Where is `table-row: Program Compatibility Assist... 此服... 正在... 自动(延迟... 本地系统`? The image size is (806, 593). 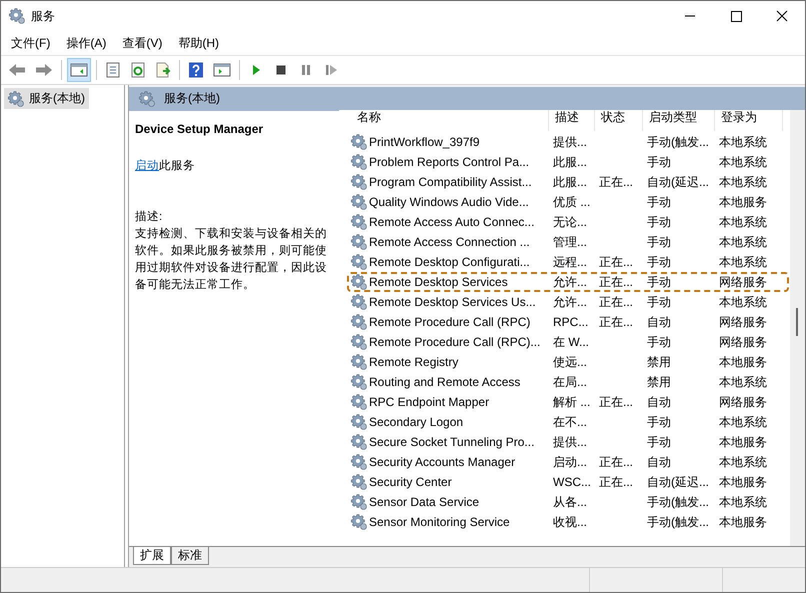
table-row: Program Compatibility Assist... 此服... 正在... 自动(延迟... 本地系统 is located at coordinates (568, 182).